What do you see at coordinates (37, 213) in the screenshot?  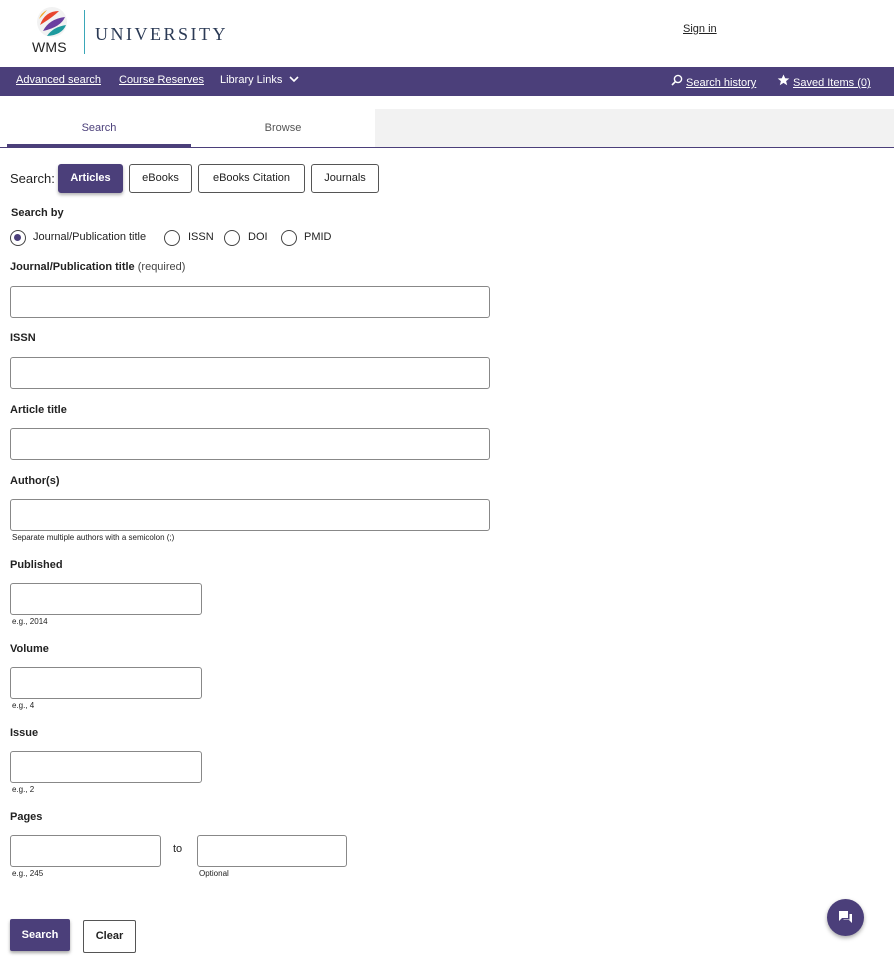 I see `search-by-label: Search by` at bounding box center [37, 213].